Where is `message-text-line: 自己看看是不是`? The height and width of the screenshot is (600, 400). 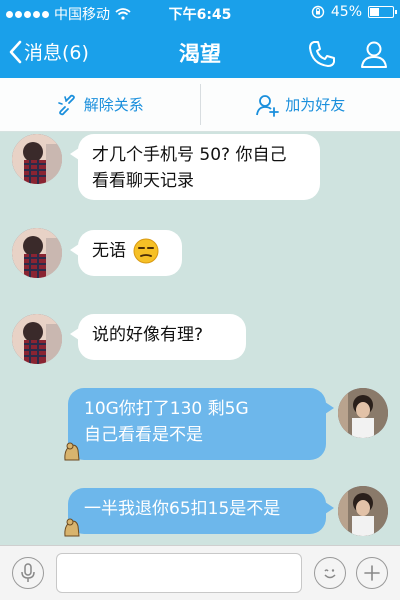
message-text-line: 自己看看是不是 is located at coordinates (143, 435).